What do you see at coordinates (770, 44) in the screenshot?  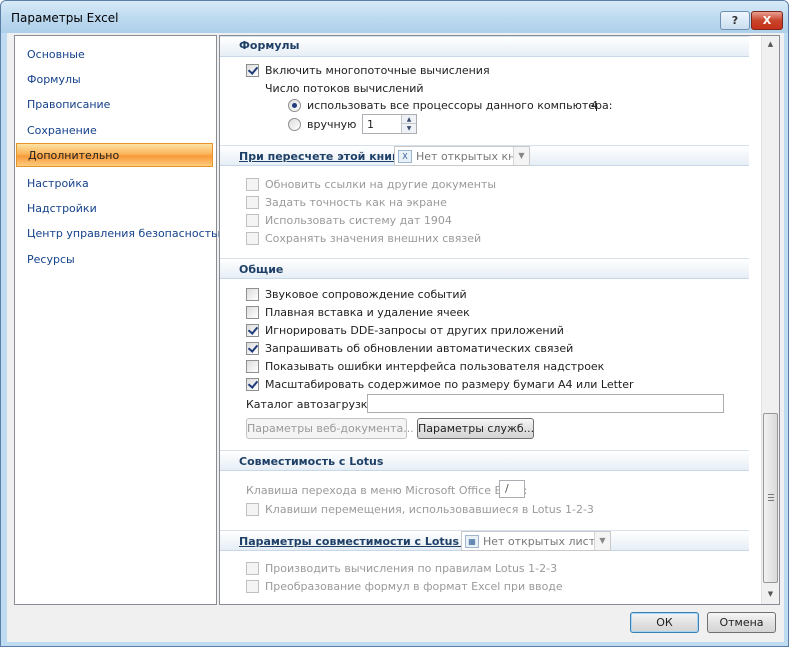 I see `scroll-up-icon: ▲` at bounding box center [770, 44].